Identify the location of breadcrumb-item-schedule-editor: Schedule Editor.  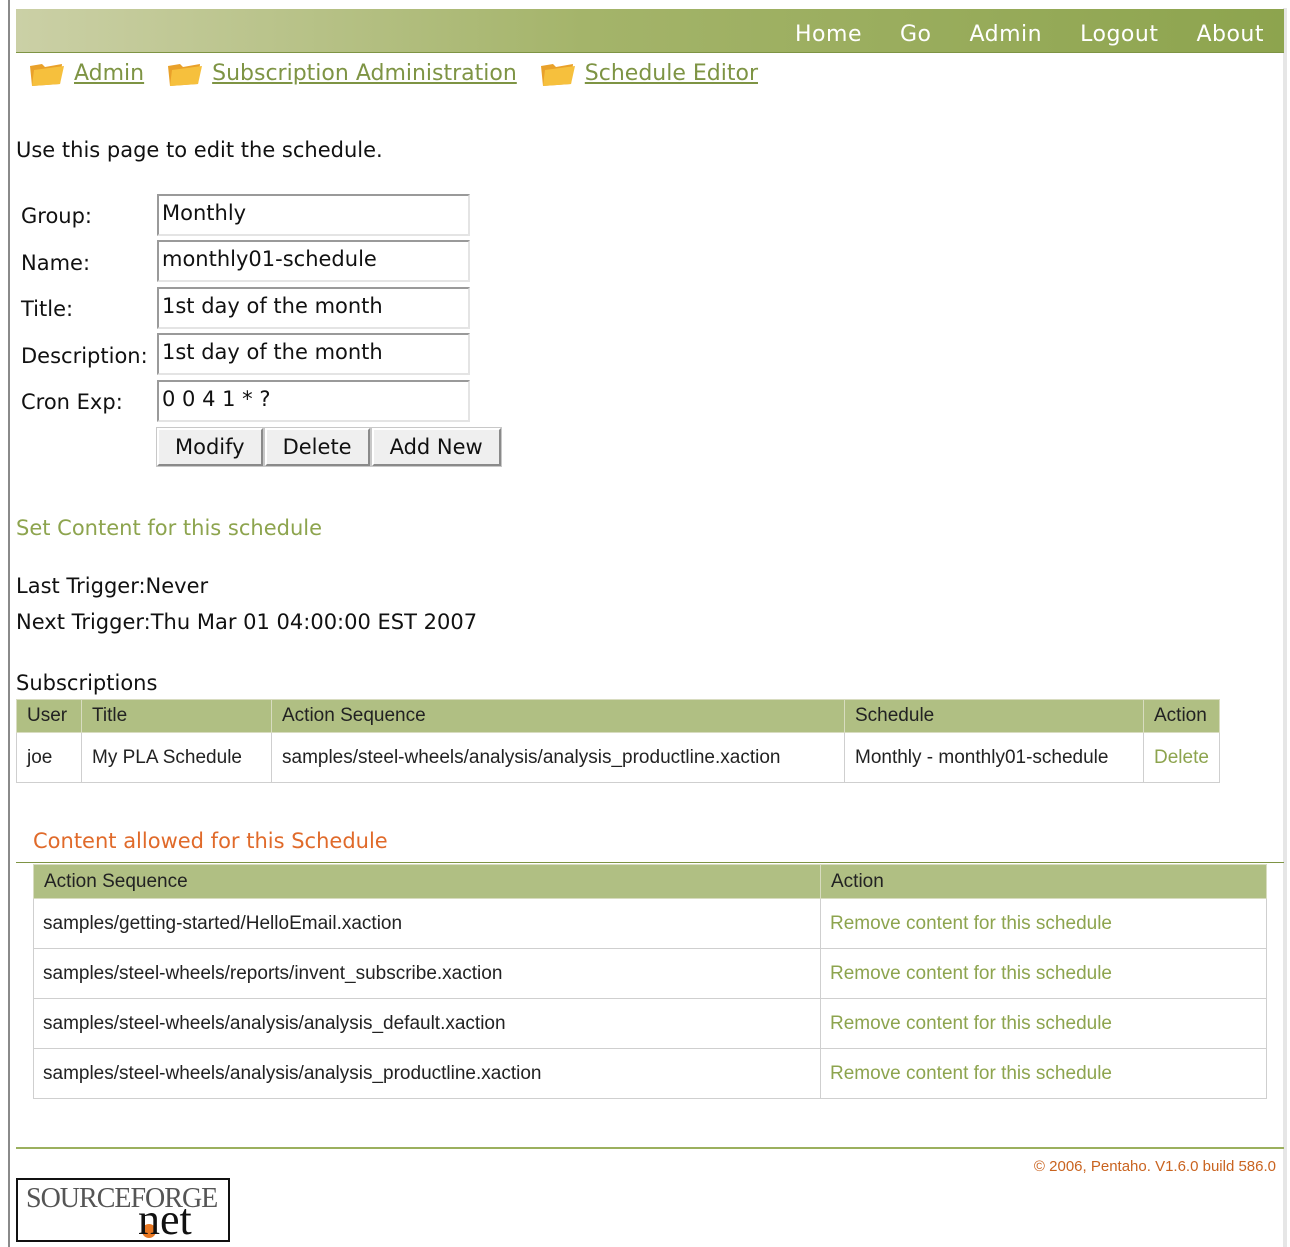
(648, 73).